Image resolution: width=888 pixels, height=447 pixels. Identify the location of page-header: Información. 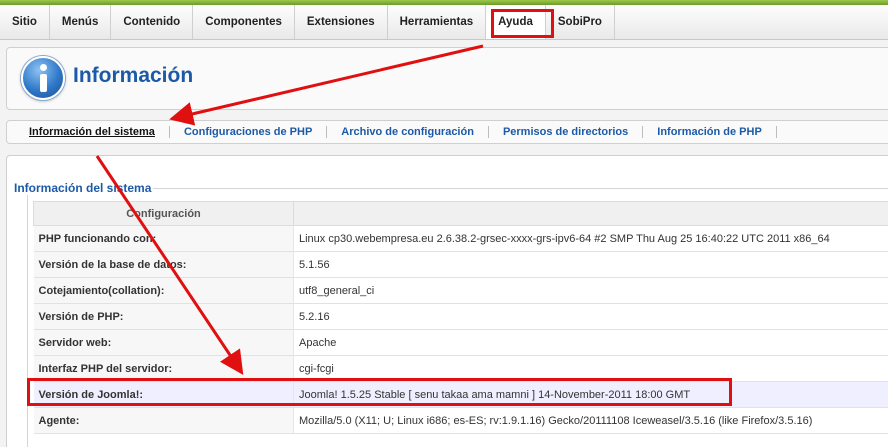
(447, 78).